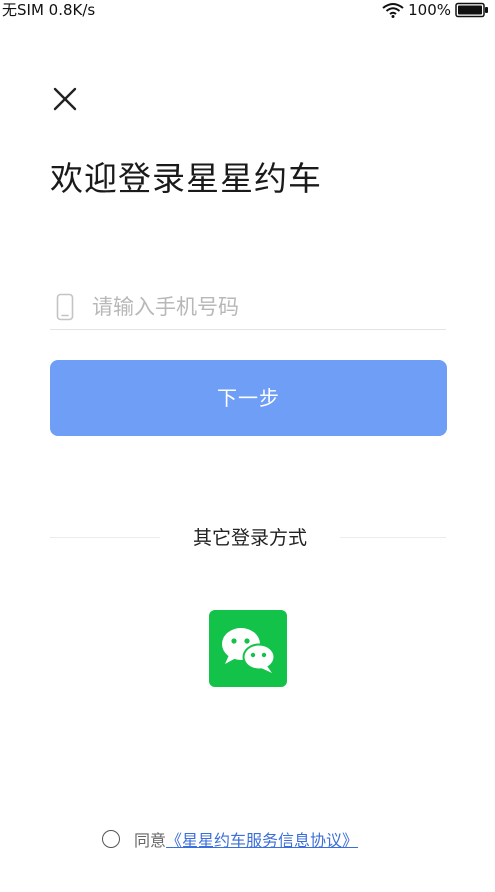  I want to click on wifi-icon, so click(393, 10).